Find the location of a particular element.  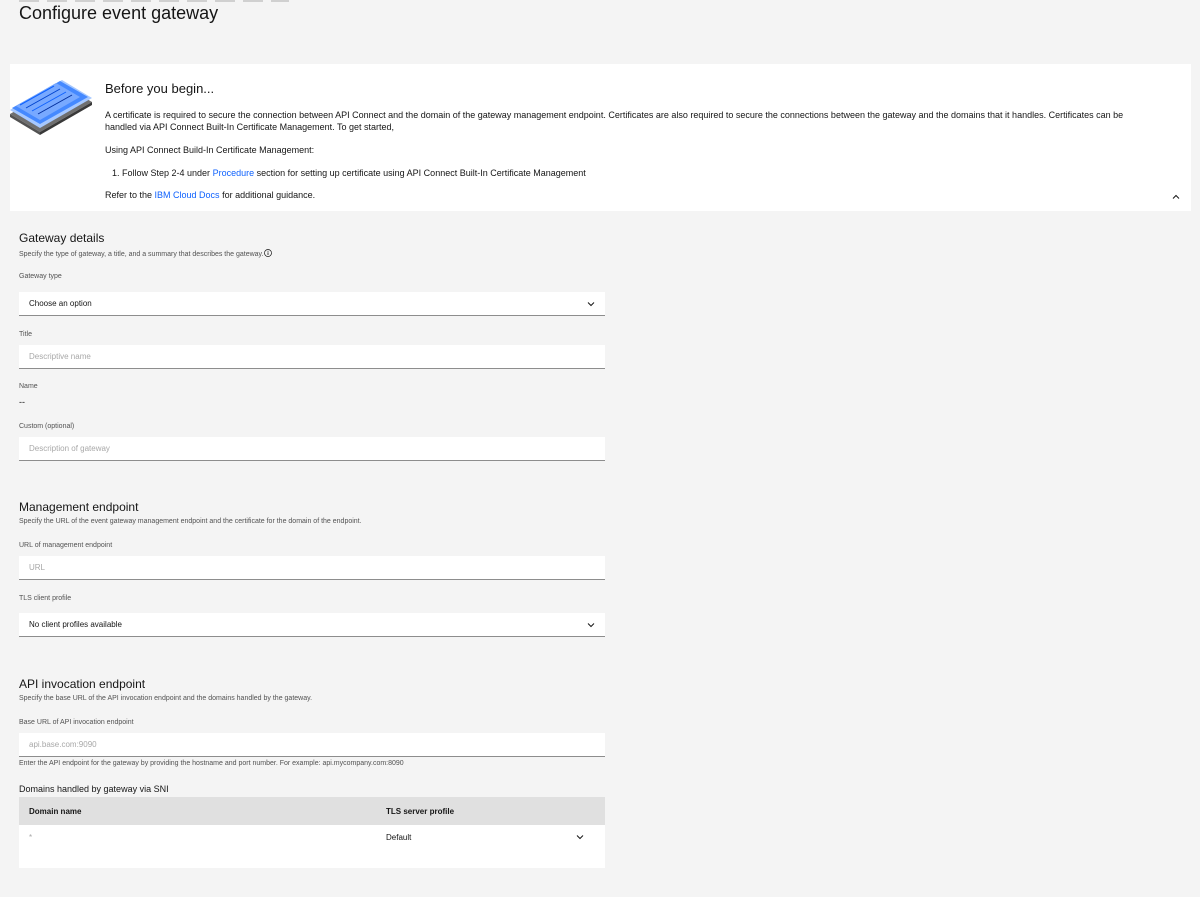

refer-prefix: Refer to the is located at coordinates (130, 195).